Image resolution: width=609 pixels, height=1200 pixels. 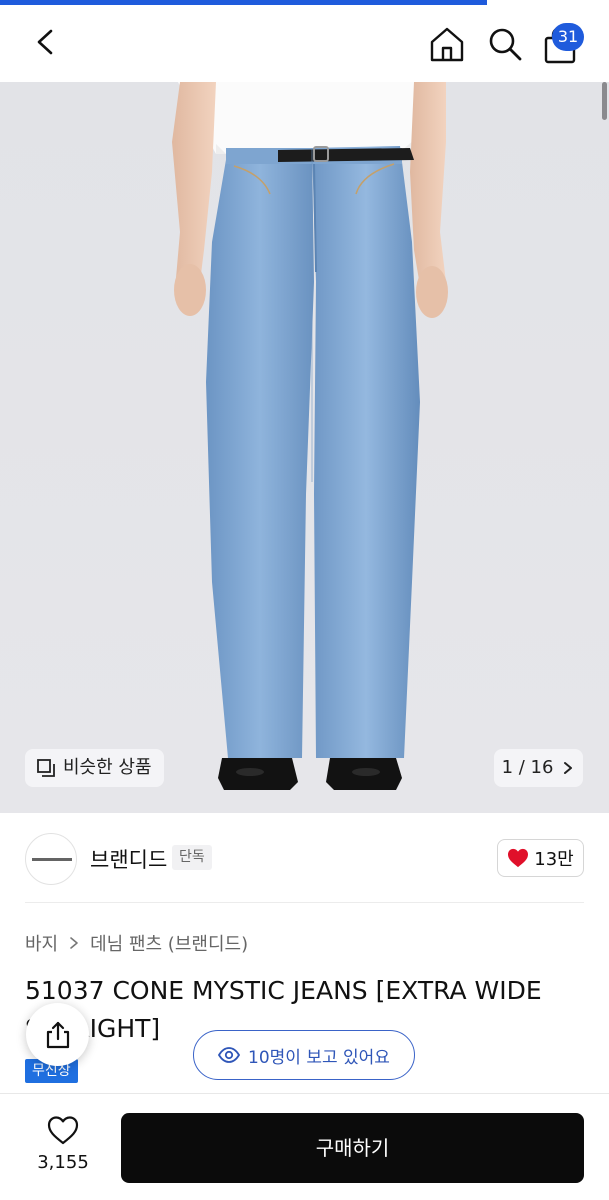 I want to click on bottom-action-bar: 3,155 구매하기, so click(x=304, y=1146).